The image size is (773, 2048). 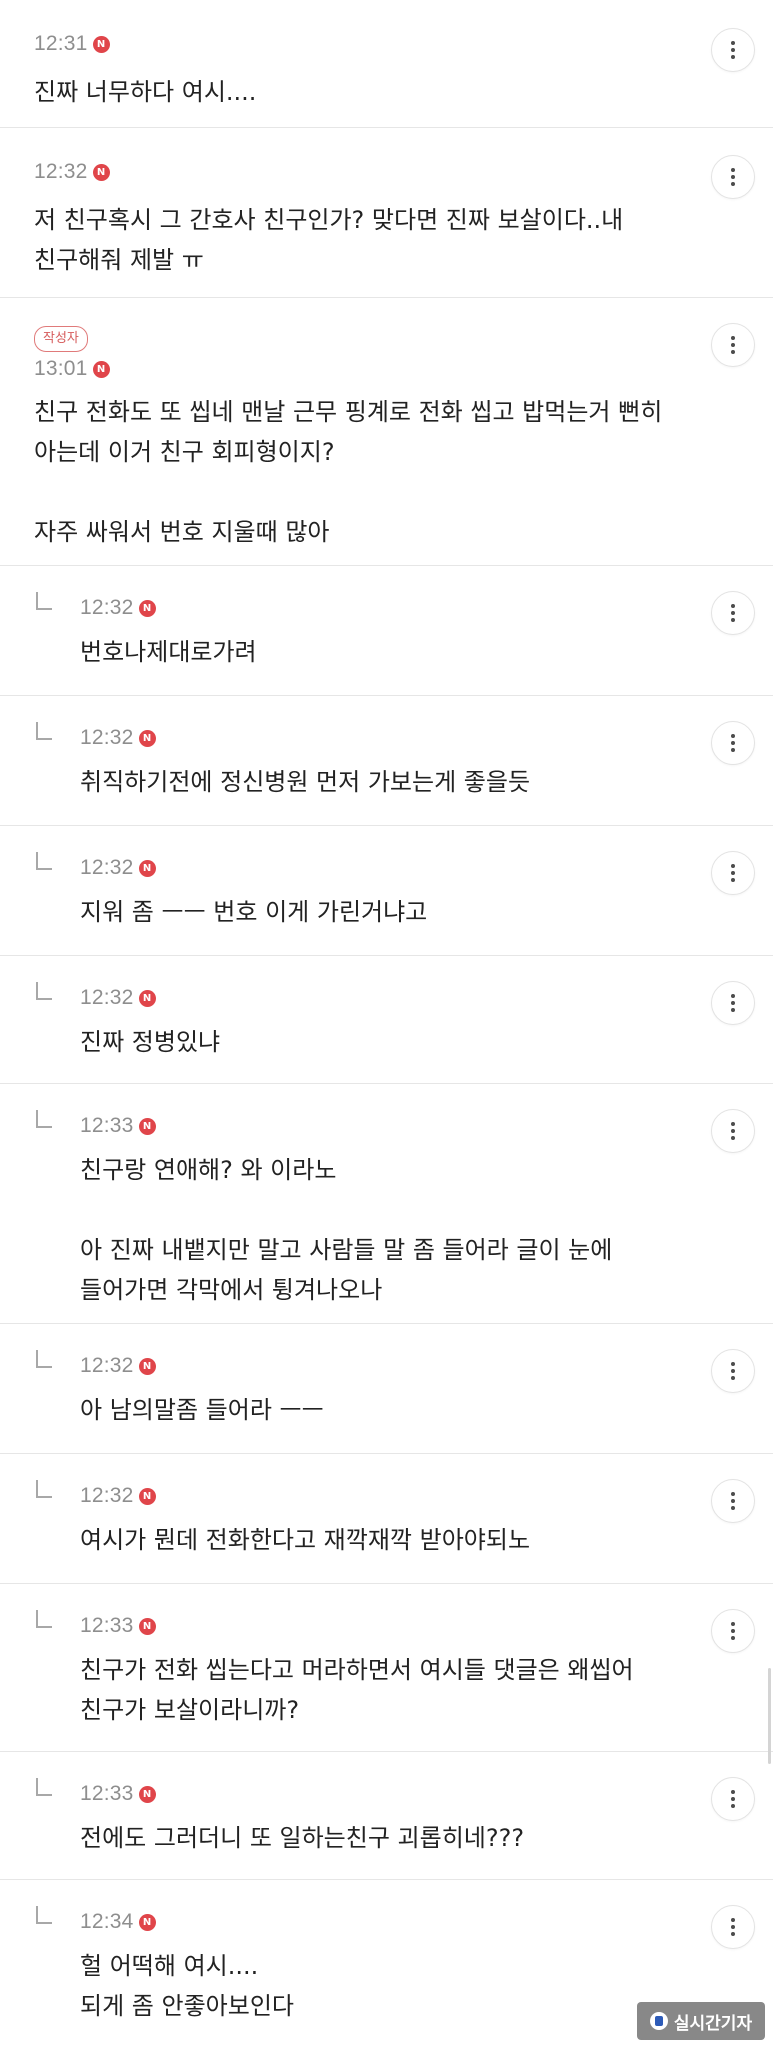 What do you see at coordinates (386, 1816) in the screenshot?
I see `reply-item: 12:33 N 전에도 그러더니 또 일하는친구 괴롭히네???` at bounding box center [386, 1816].